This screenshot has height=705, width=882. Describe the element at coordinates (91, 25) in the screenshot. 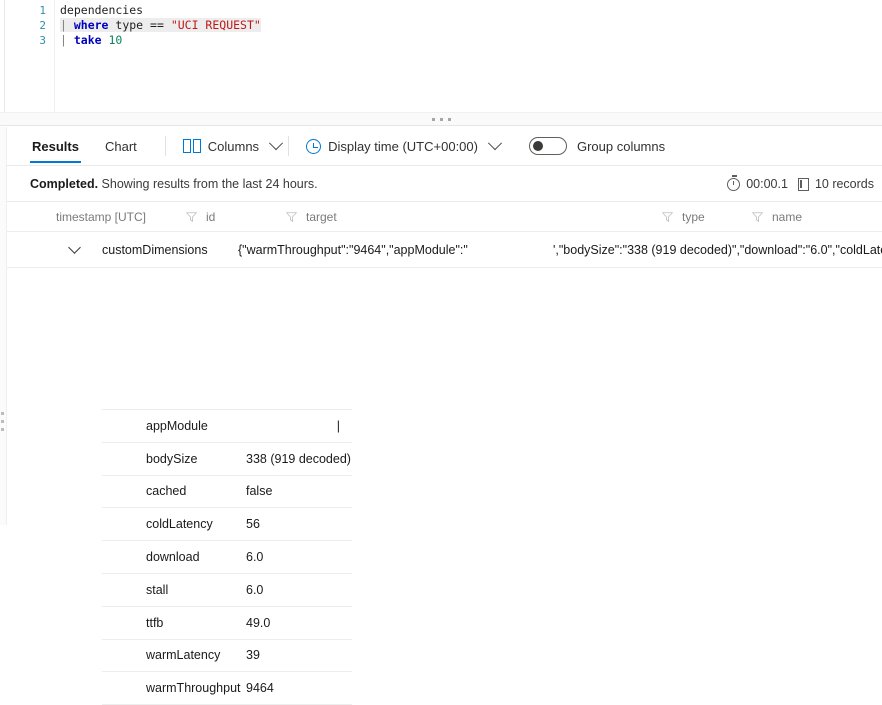

I see `code-token: where` at that location.